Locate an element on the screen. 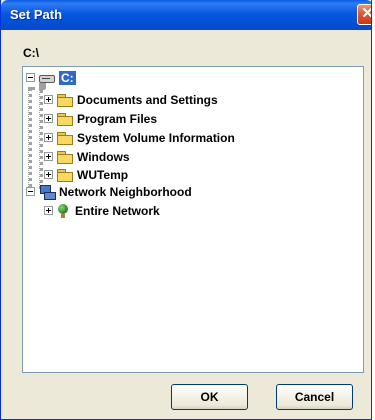  entire-network-label: Entire Network is located at coordinates (117, 210).